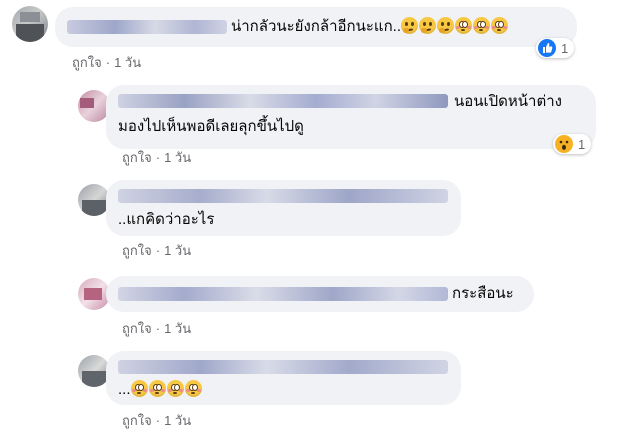 This screenshot has width=634, height=441. I want to click on comment-bubble: น่ากลัวนะยังกล้าอีกนะแก.., so click(316, 27).